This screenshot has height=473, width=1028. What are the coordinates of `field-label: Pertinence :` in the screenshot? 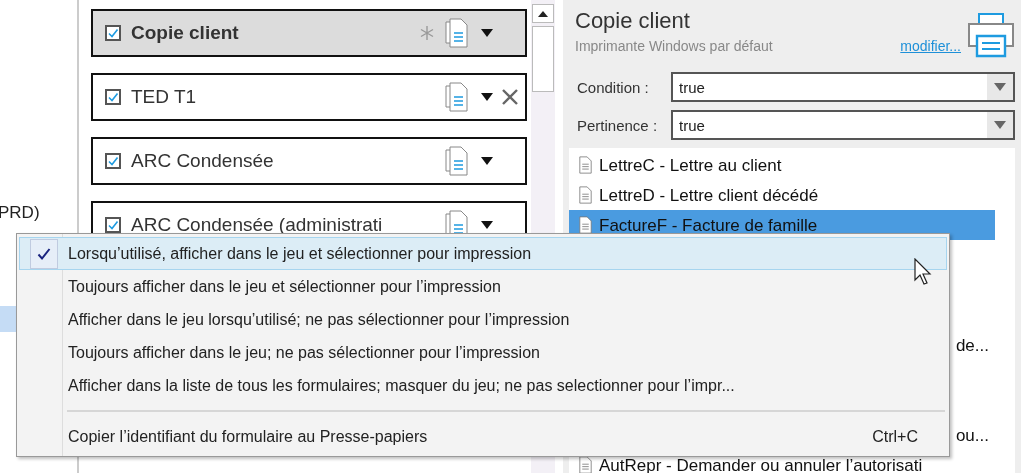 It's located at (618, 125).